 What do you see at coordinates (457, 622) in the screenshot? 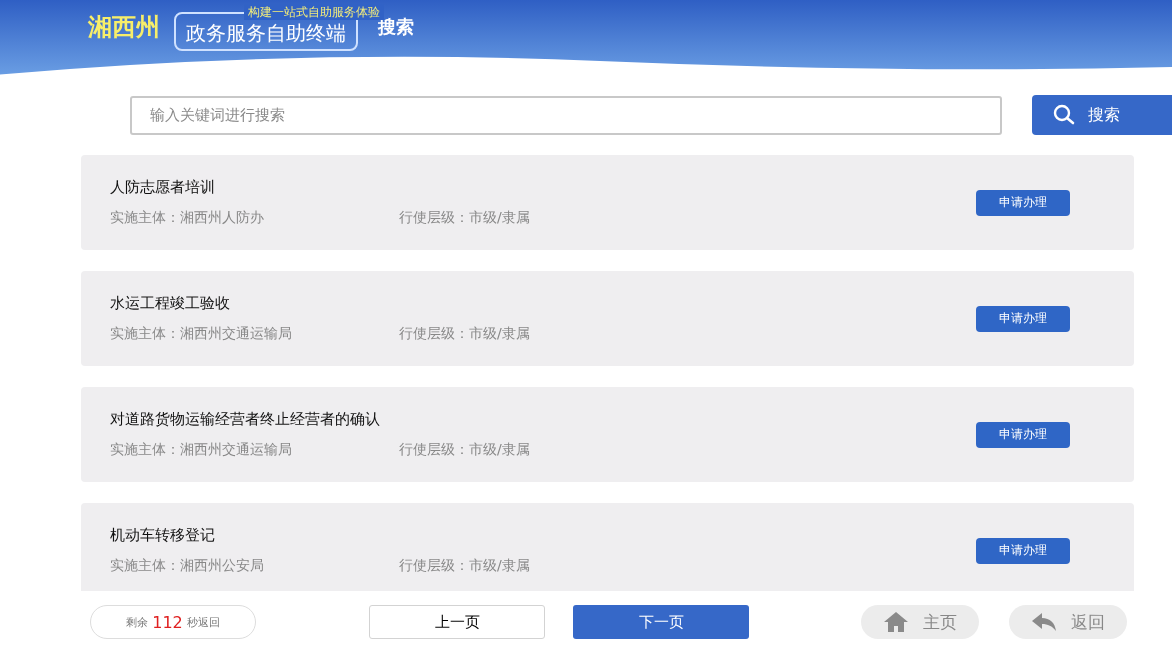
I see `previous-page-button: 上一页` at bounding box center [457, 622].